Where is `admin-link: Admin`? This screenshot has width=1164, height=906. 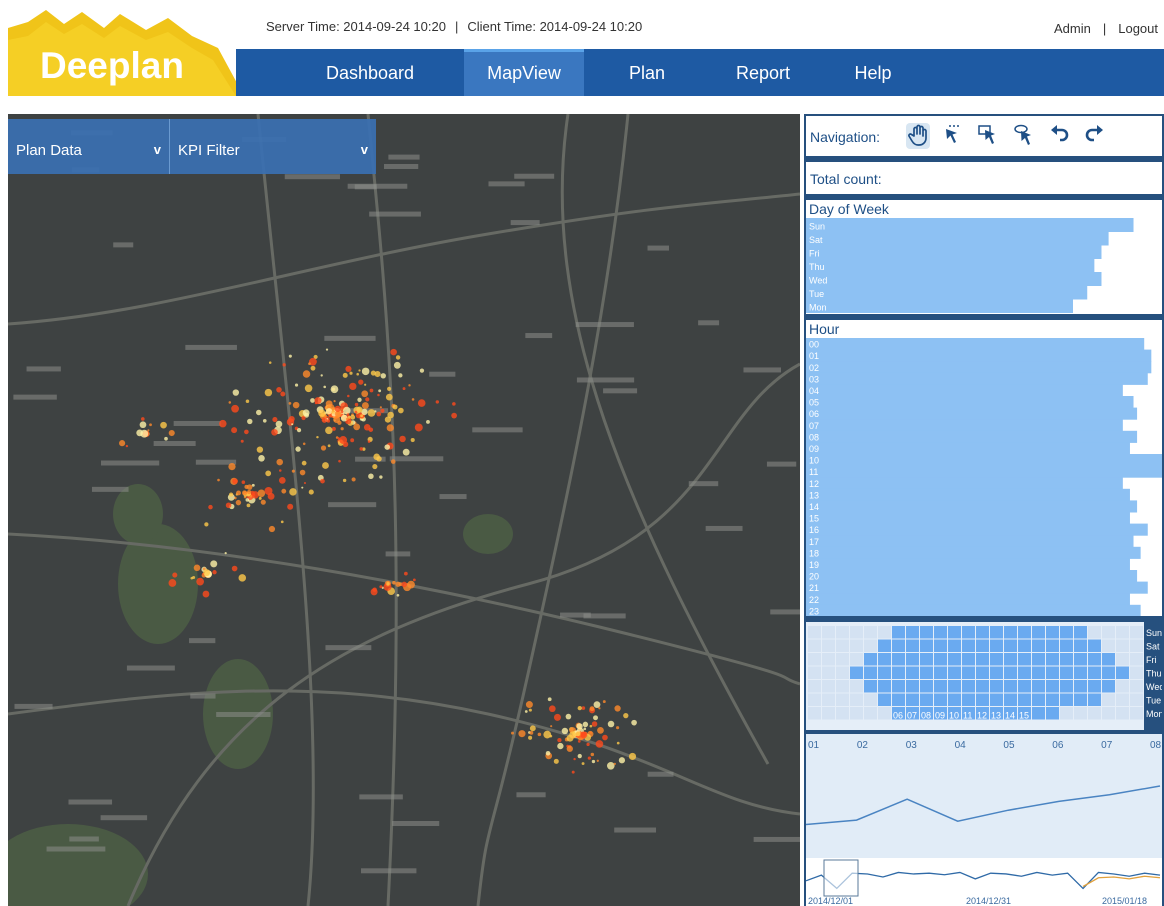
admin-link: Admin is located at coordinates (1072, 28).